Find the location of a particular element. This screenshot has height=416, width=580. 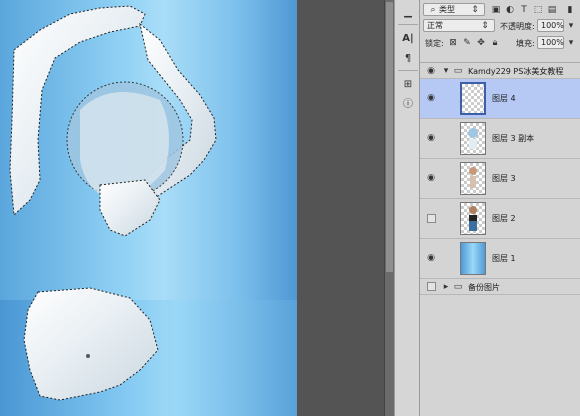

layer-row: ◉ 图层 4 is located at coordinates (500, 99).